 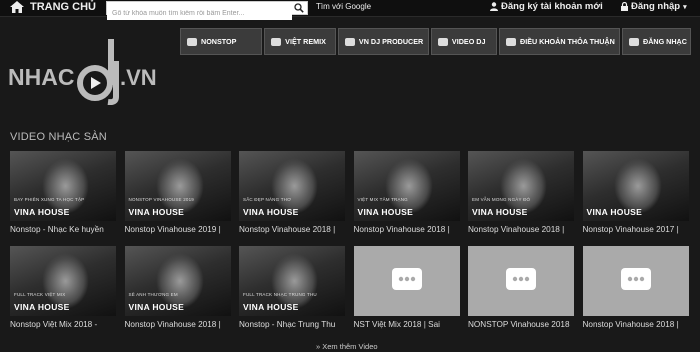 I want to click on document-icon, so click(x=511, y=41).